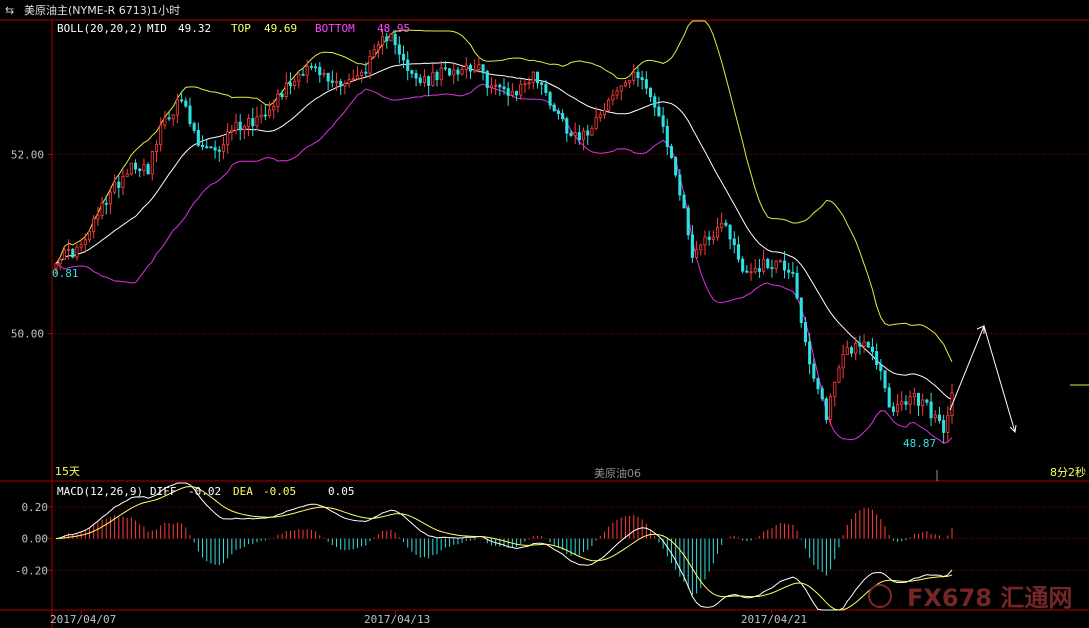  What do you see at coordinates (9, 10) in the screenshot?
I see `swap-arrows-icon: ⇆` at bounding box center [9, 10].